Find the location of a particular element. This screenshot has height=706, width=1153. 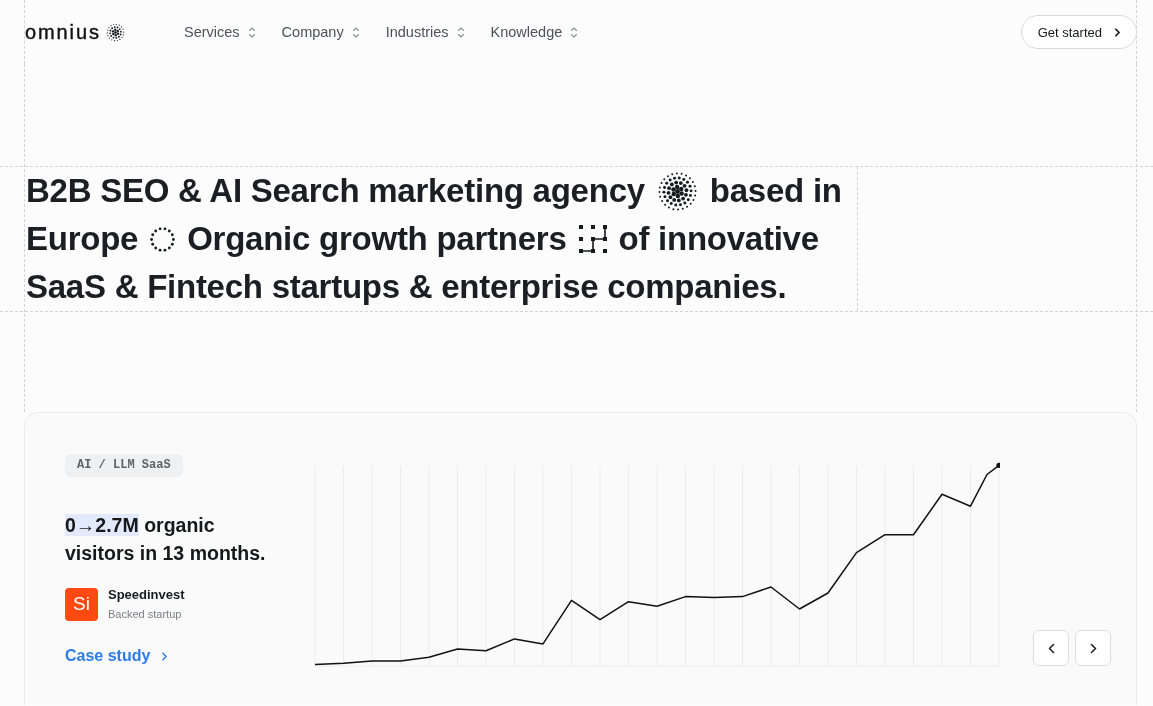

case-study-link: Case study is located at coordinates (117, 656).